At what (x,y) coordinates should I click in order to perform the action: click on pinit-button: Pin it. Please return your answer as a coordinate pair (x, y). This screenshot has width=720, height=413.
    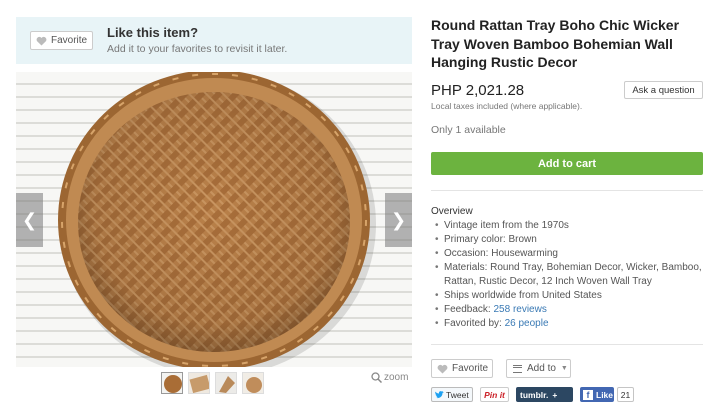
    Looking at the image, I should click on (494, 394).